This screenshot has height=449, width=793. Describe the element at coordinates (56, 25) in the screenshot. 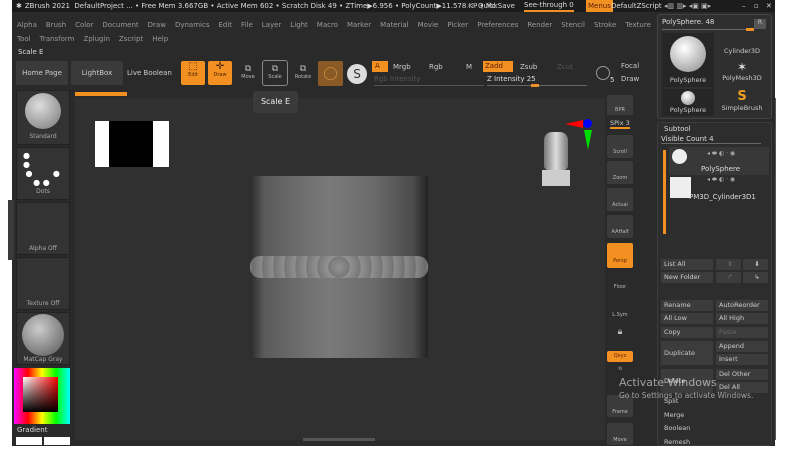

I see `menu-brush: Brush` at that location.